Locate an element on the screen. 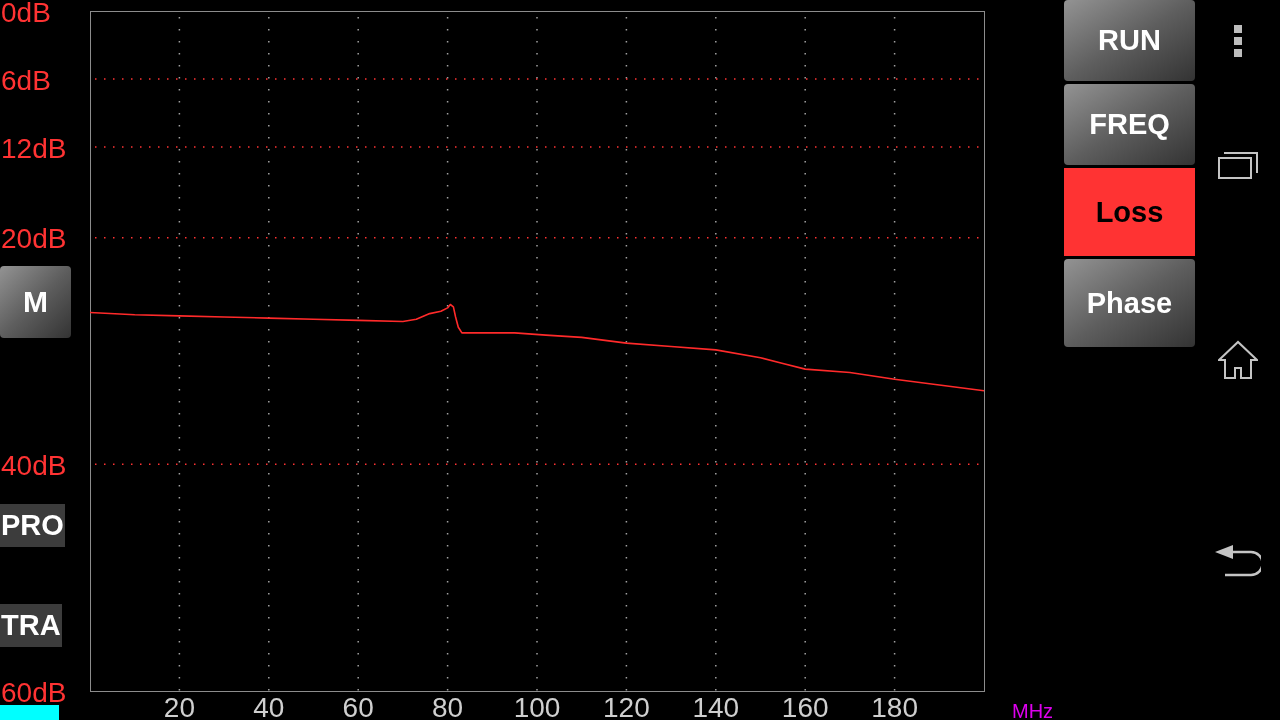 This screenshot has height=720, width=1280. m-button: M is located at coordinates (35, 302).